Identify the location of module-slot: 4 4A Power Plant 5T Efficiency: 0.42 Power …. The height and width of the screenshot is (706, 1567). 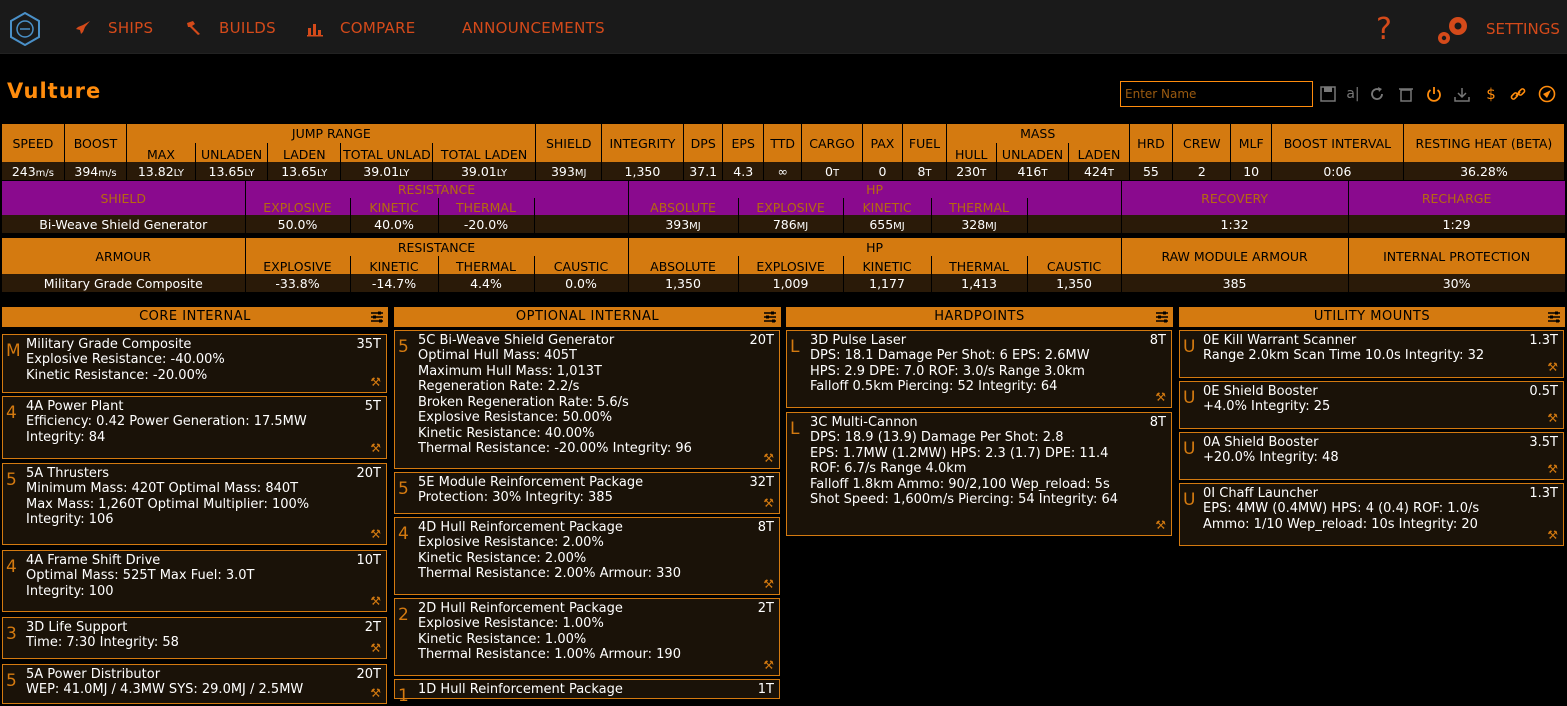
(194, 427).